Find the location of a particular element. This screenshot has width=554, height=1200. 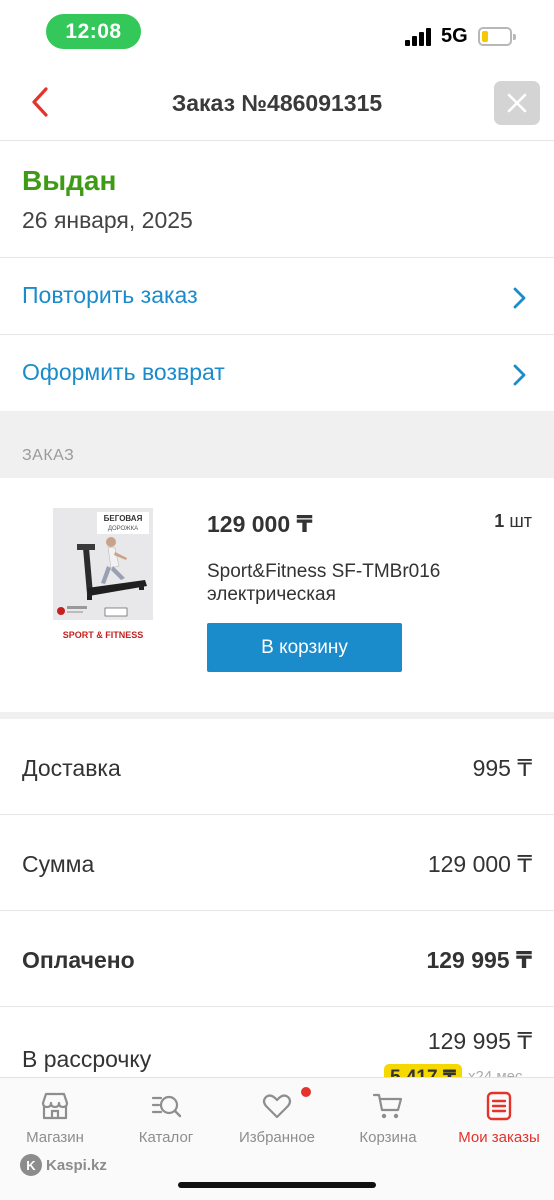

close-icon is located at coordinates (517, 103).